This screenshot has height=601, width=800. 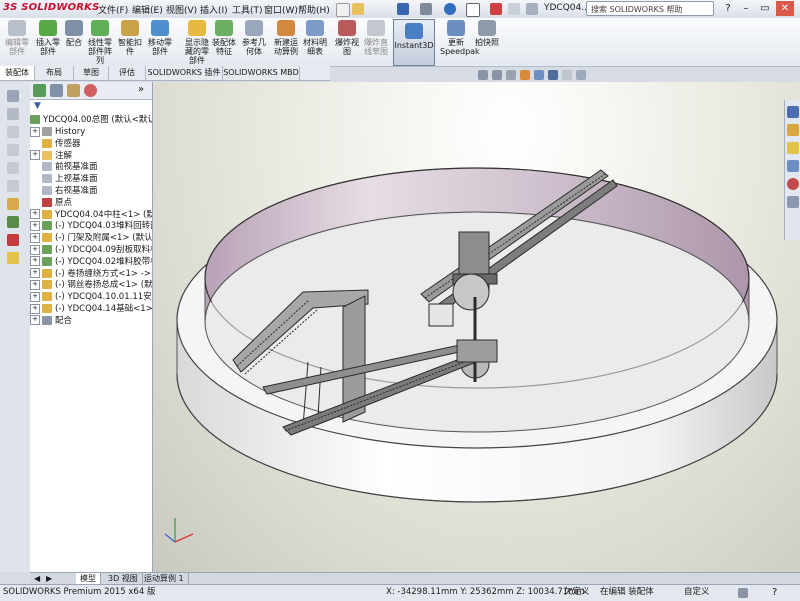 I want to click on rectangle-tool-icon, so click(x=13, y=150).